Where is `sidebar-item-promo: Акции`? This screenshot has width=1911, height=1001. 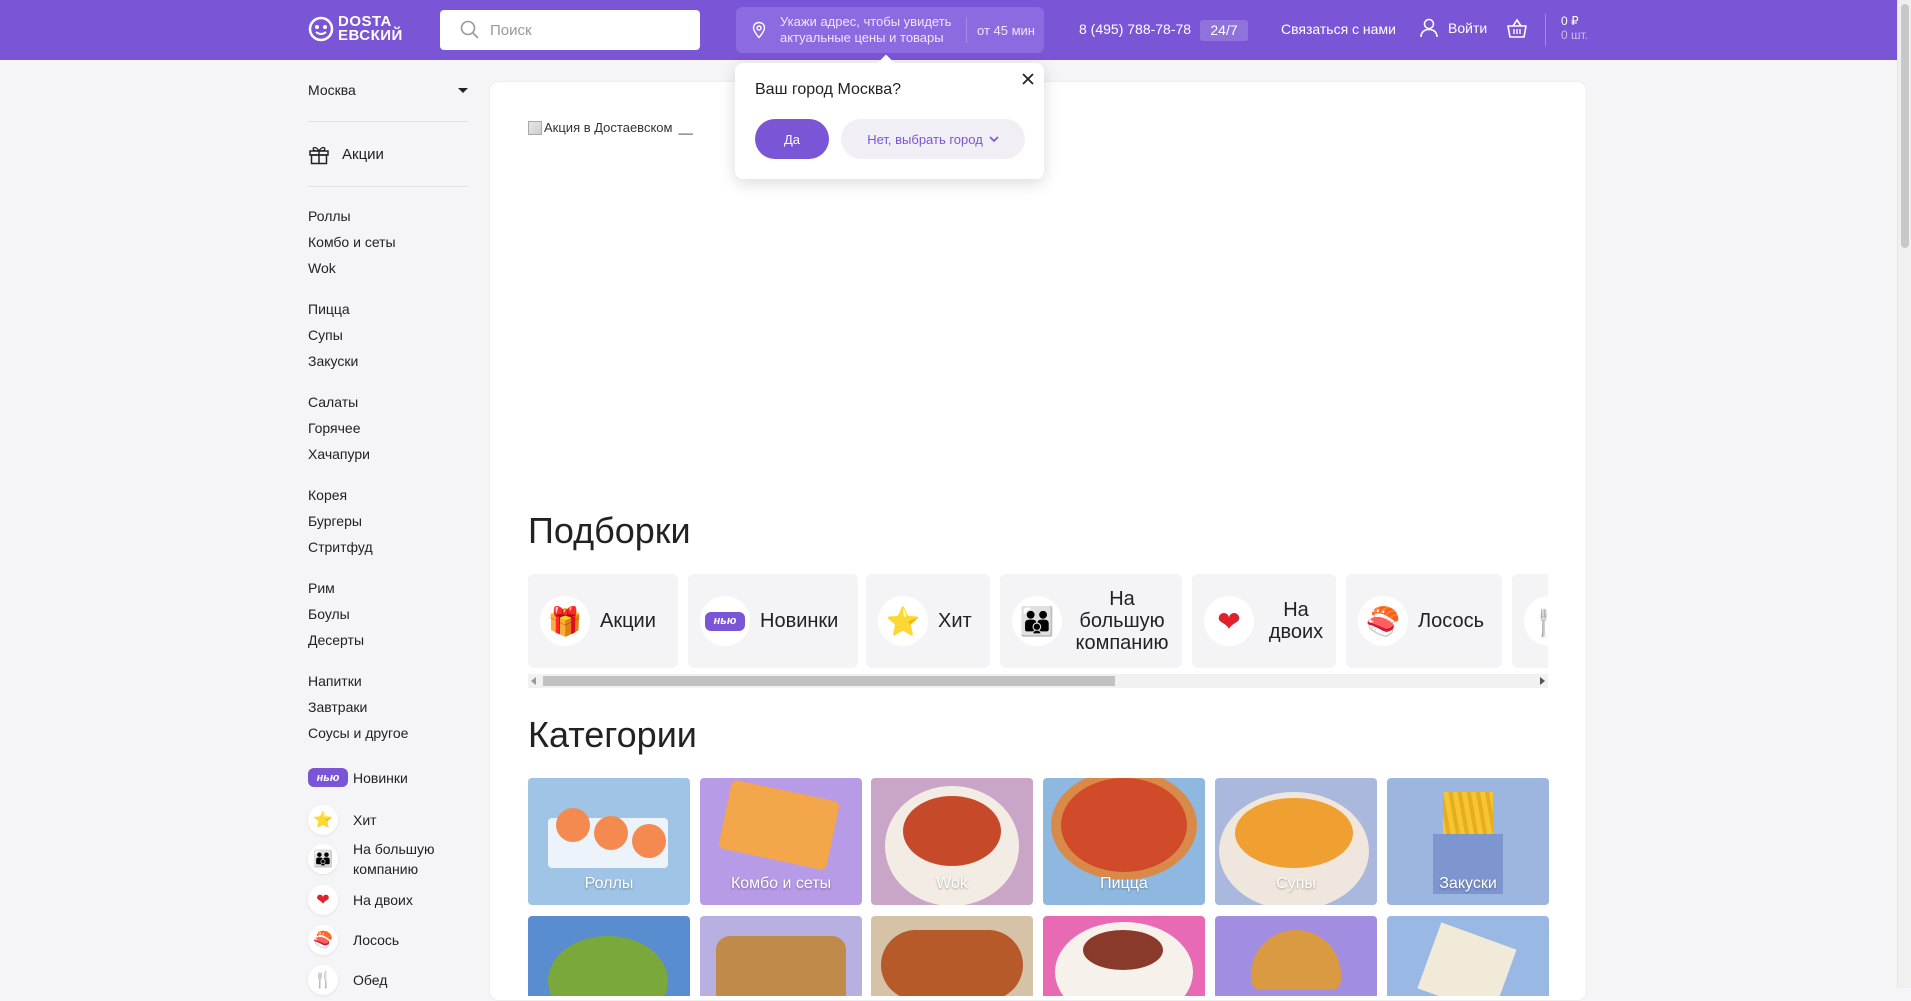
sidebar-item-promo: Акции is located at coordinates (346, 154).